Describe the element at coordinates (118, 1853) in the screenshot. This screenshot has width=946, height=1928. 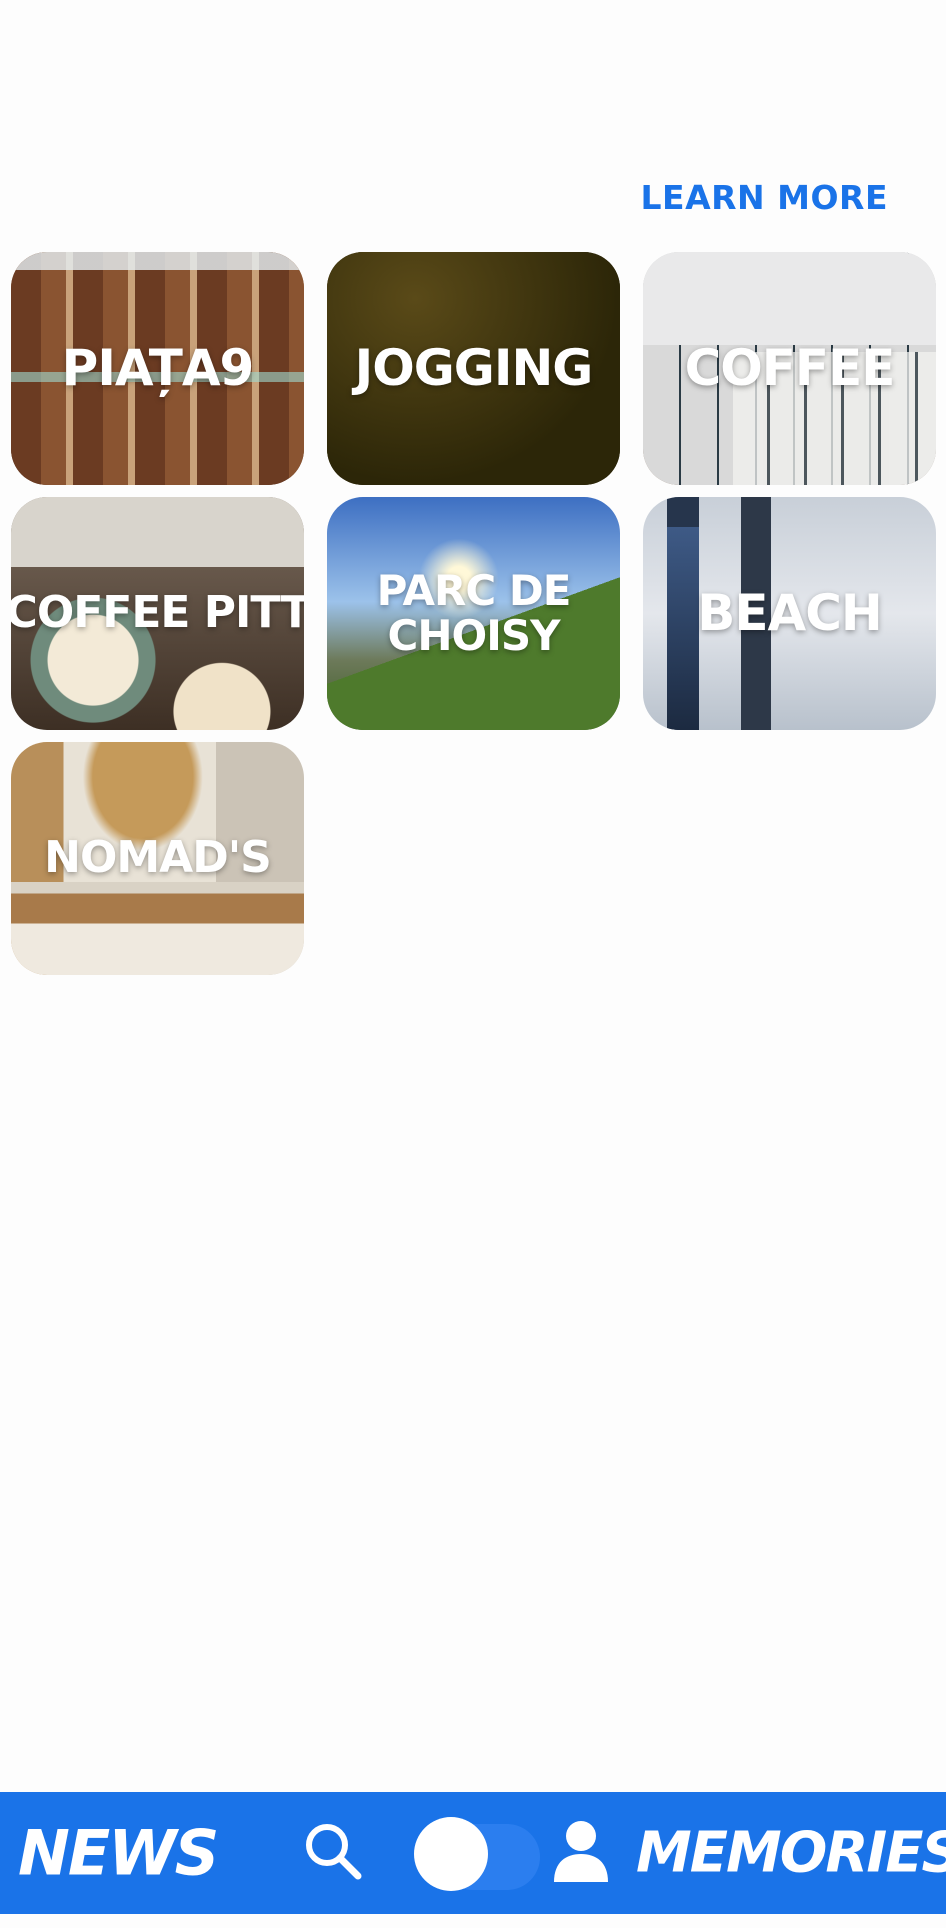
I see `news-tab: NEWS` at that location.